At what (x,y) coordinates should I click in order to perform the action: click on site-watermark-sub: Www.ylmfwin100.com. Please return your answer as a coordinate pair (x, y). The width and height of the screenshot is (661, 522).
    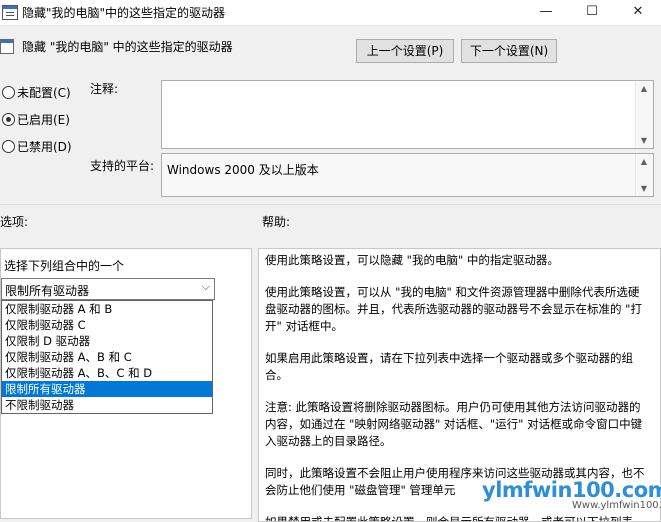
    Looking at the image, I should click on (616, 505).